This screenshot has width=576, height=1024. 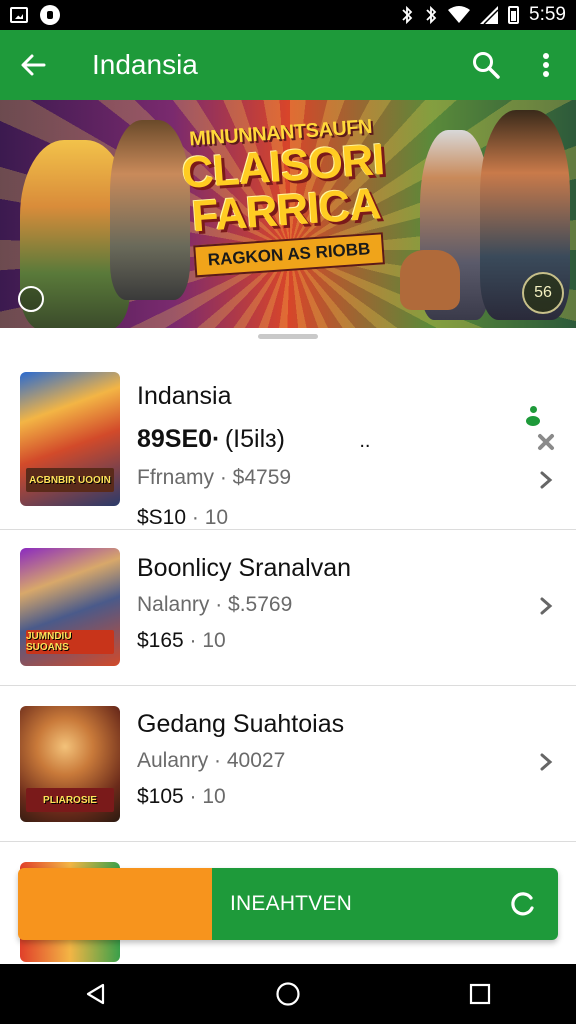 I want to click on item-extra: .., so click(x=365, y=441).